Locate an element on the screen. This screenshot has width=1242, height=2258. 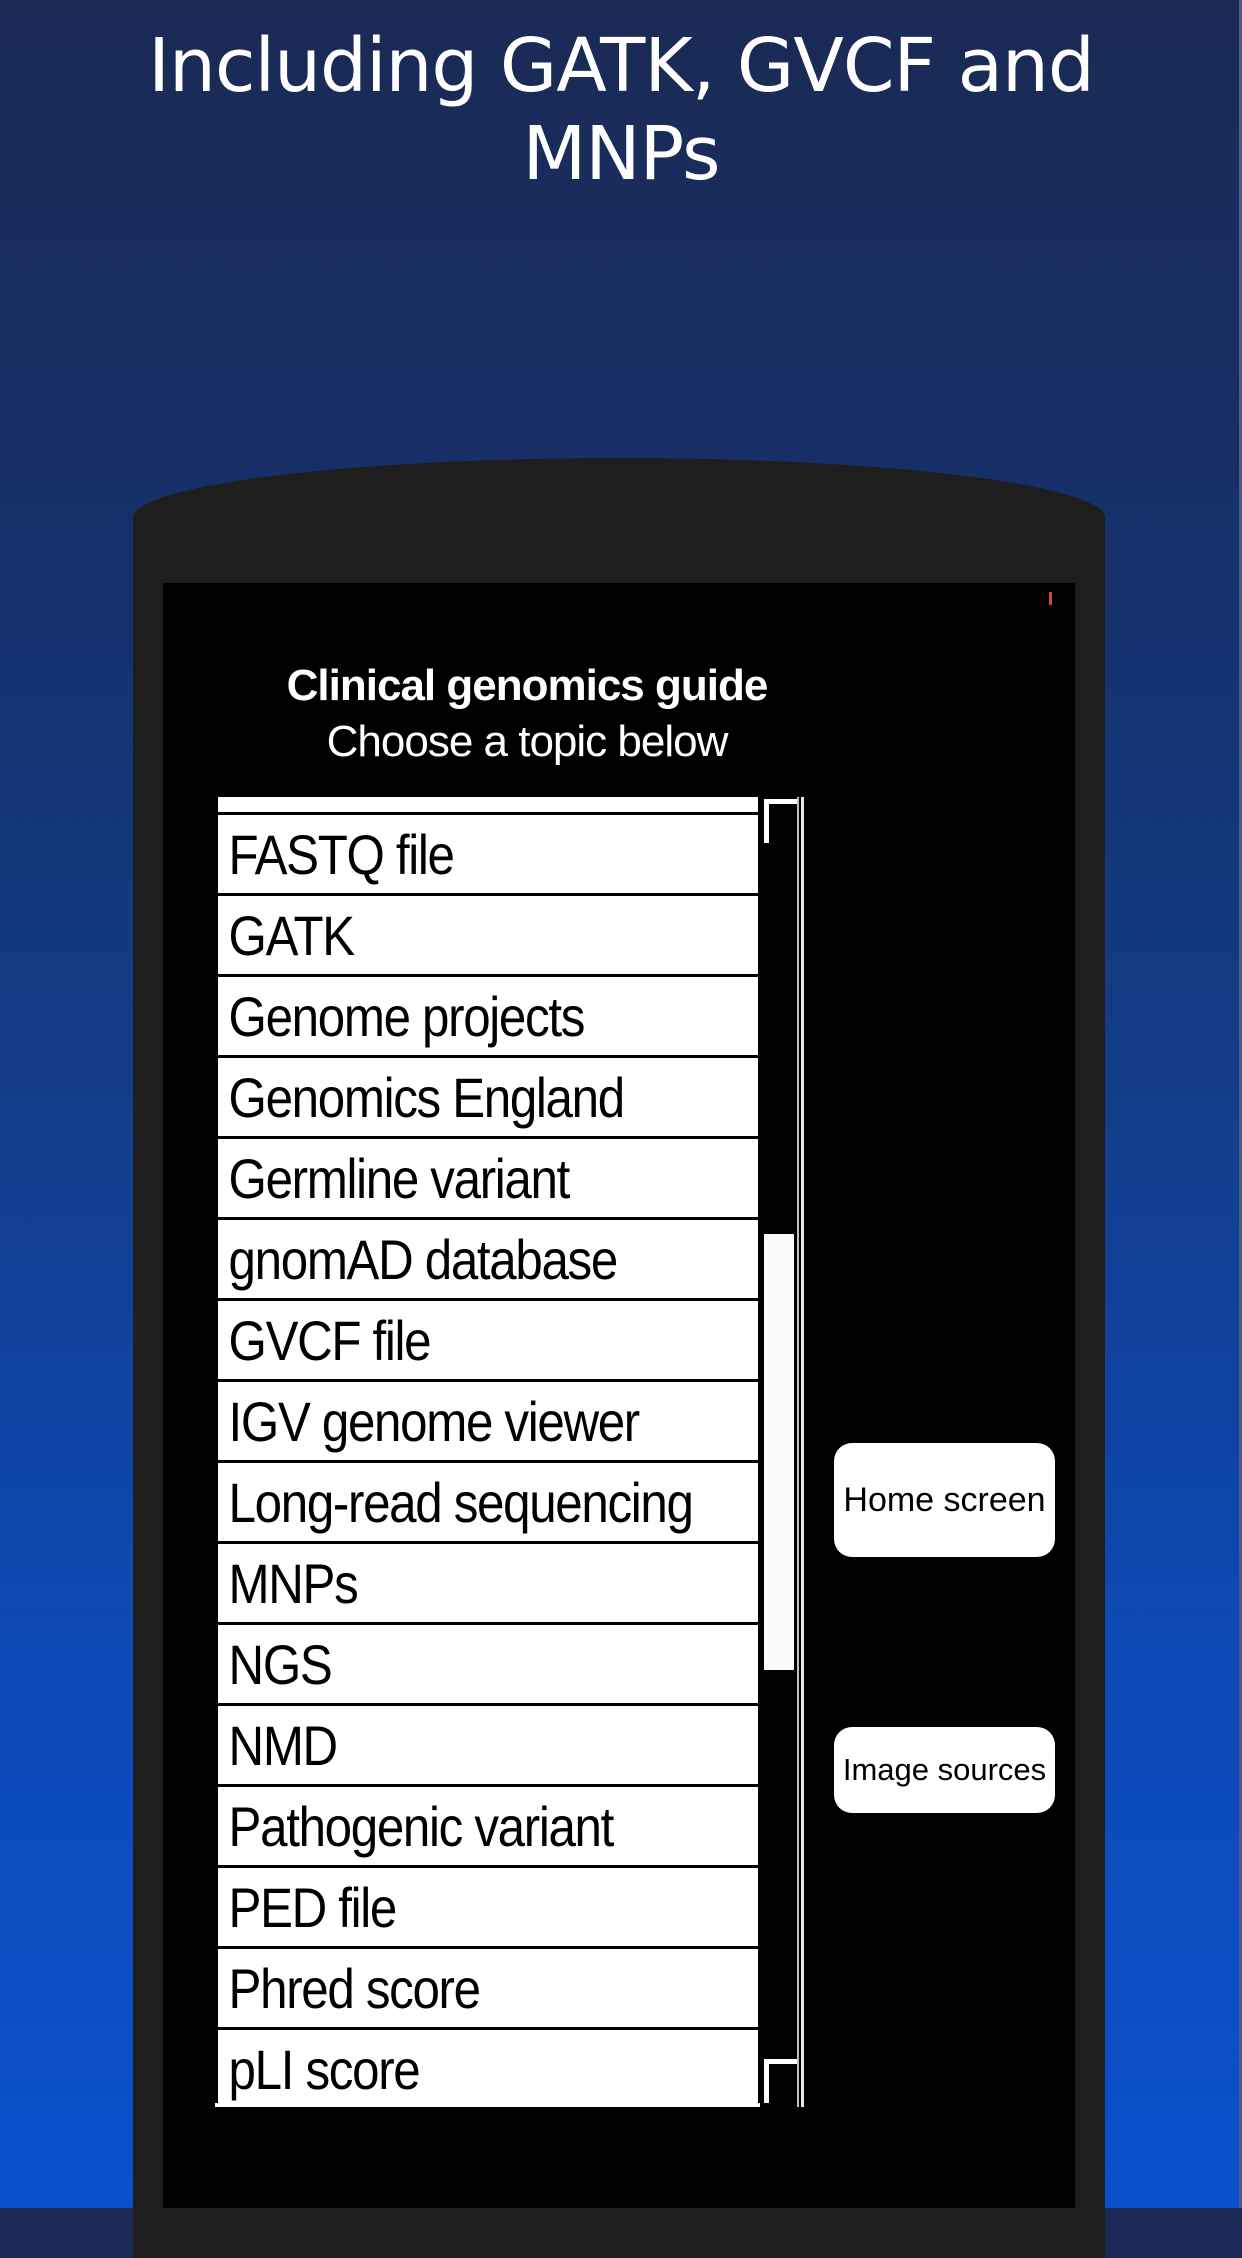
topic-list-border is located at coordinates (489, 2105).